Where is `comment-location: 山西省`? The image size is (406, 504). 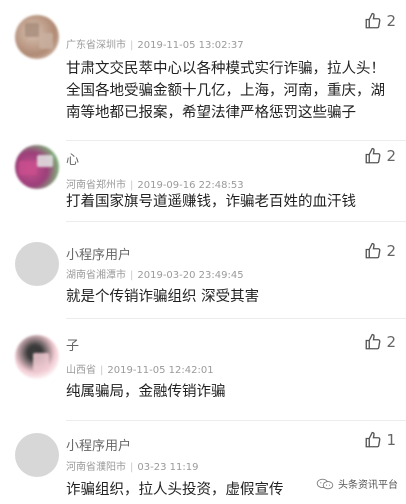 comment-location: 山西省 is located at coordinates (81, 370).